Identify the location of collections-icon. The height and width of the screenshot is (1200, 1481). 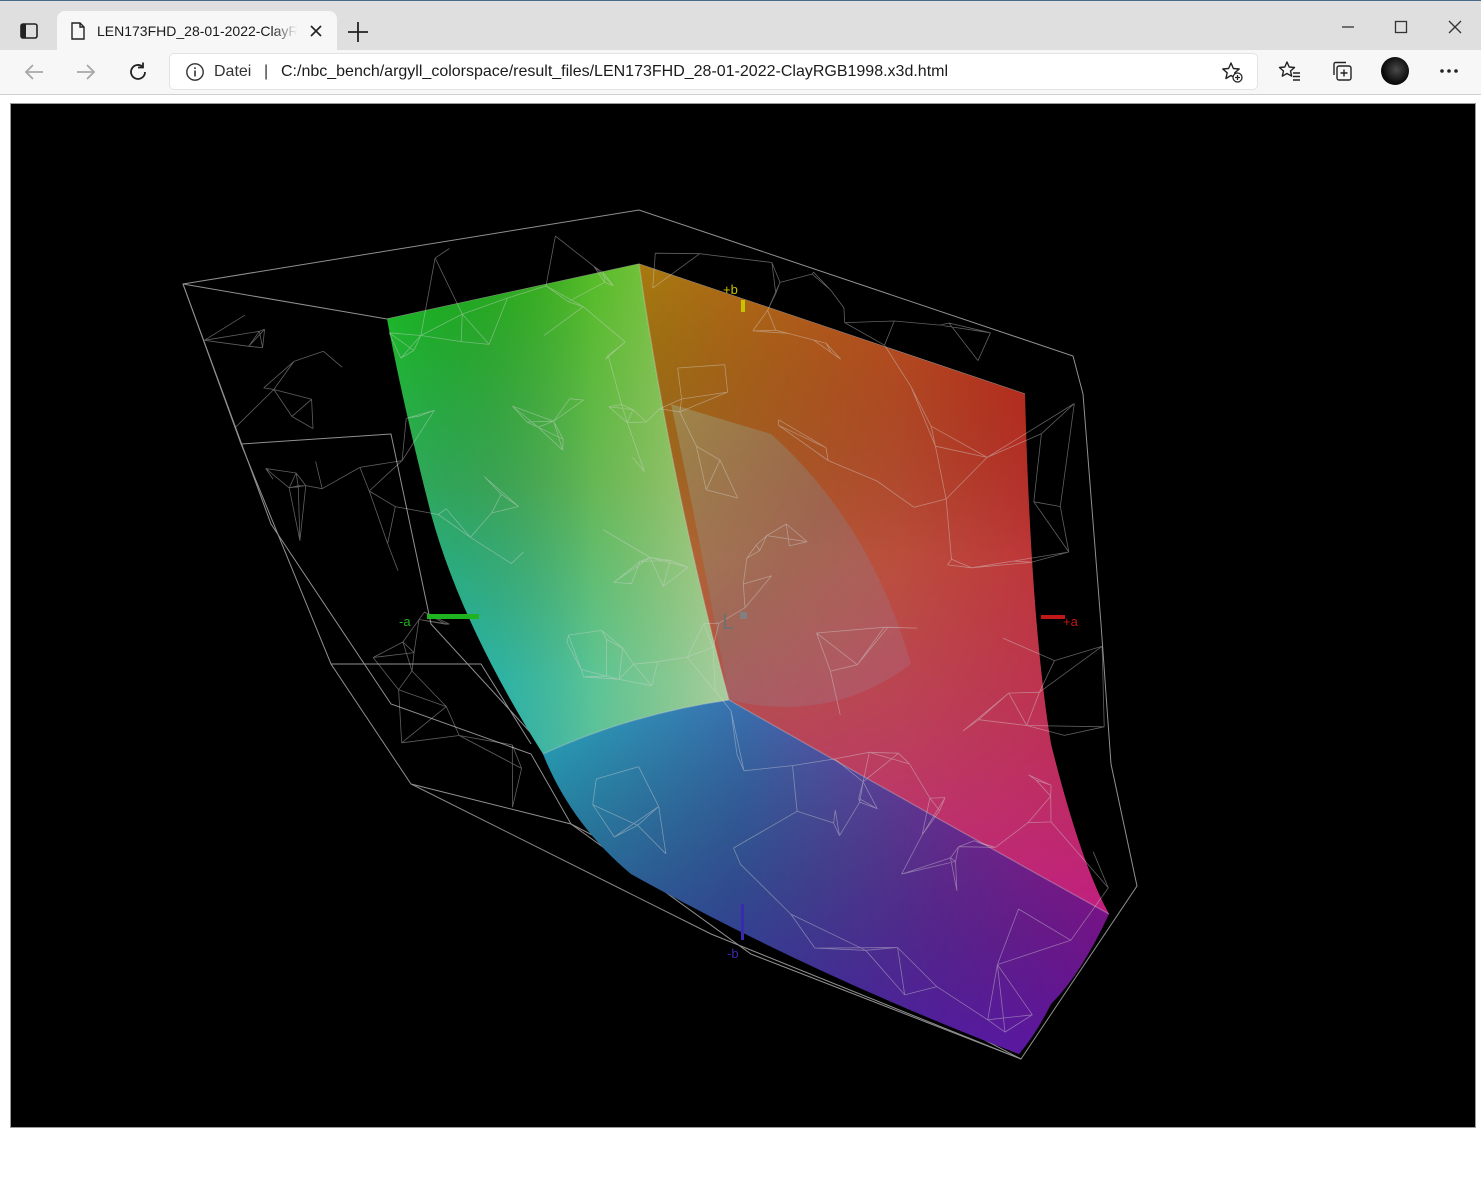
(1342, 71).